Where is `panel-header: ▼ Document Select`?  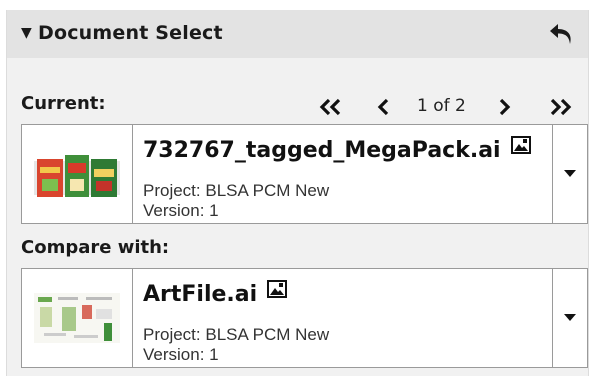 panel-header: ▼ Document Select is located at coordinates (297, 34).